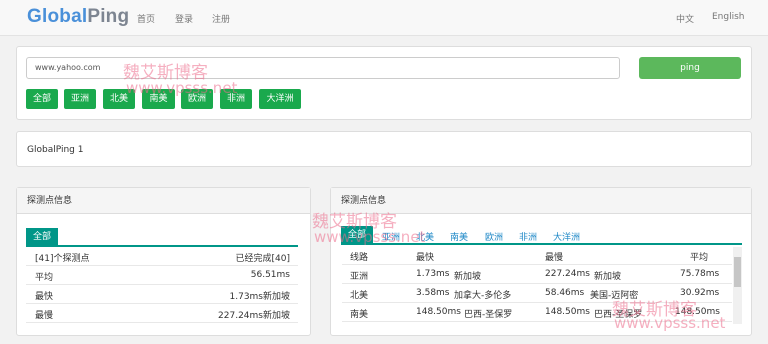 This screenshot has width=768, height=344. Describe the element at coordinates (537, 274) in the screenshot. I see `table-row: 亚洲 1.73ms 新加坡 227.24ms 新加坡 75.78ms` at that location.